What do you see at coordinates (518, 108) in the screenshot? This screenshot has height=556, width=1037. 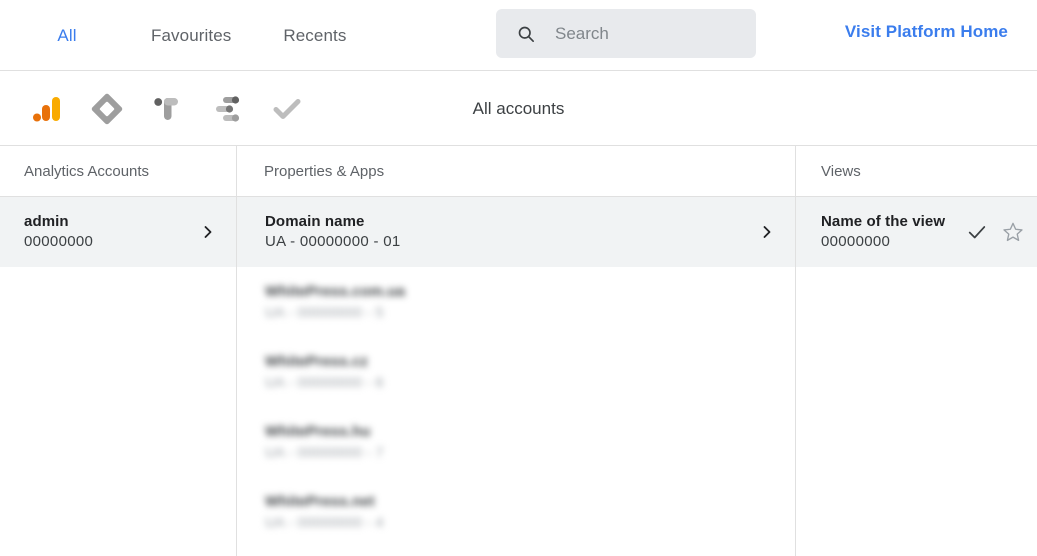 I see `product-bar: All accounts` at bounding box center [518, 108].